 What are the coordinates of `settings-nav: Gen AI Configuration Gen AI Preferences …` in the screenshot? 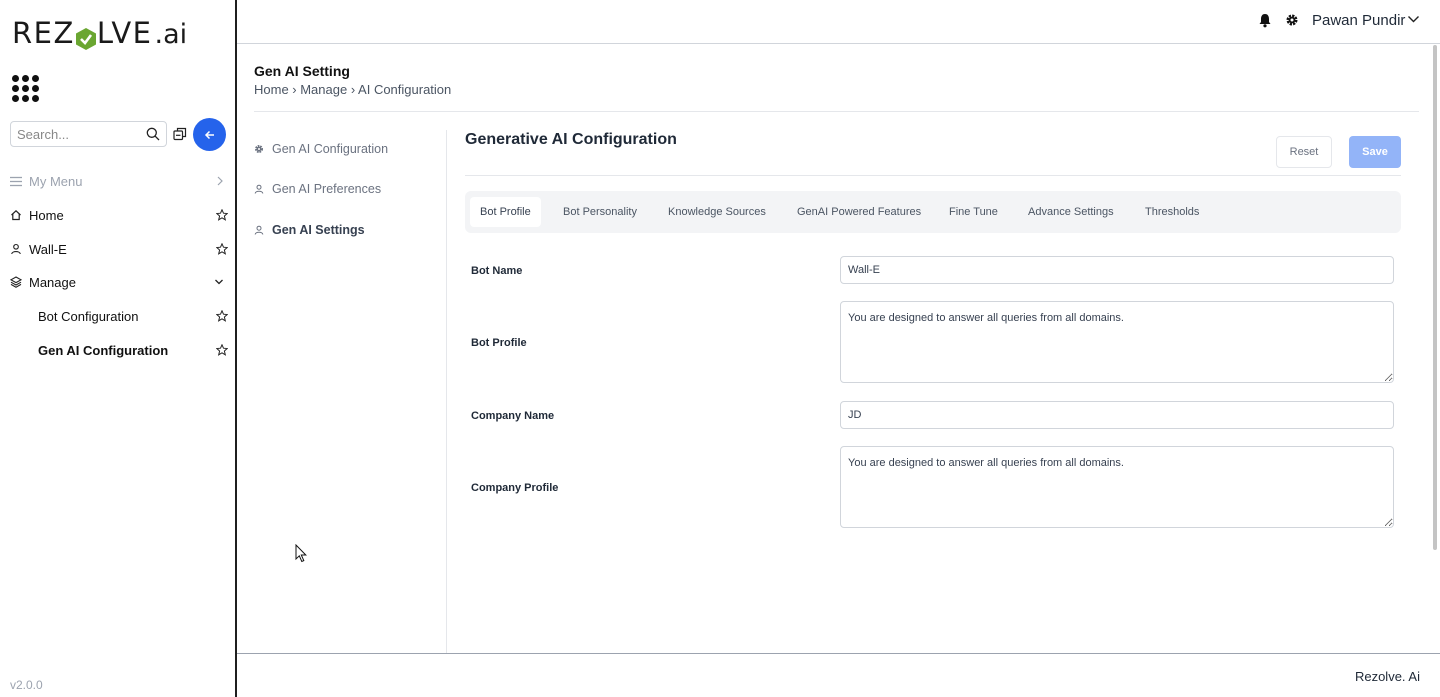 It's located at (350, 391).